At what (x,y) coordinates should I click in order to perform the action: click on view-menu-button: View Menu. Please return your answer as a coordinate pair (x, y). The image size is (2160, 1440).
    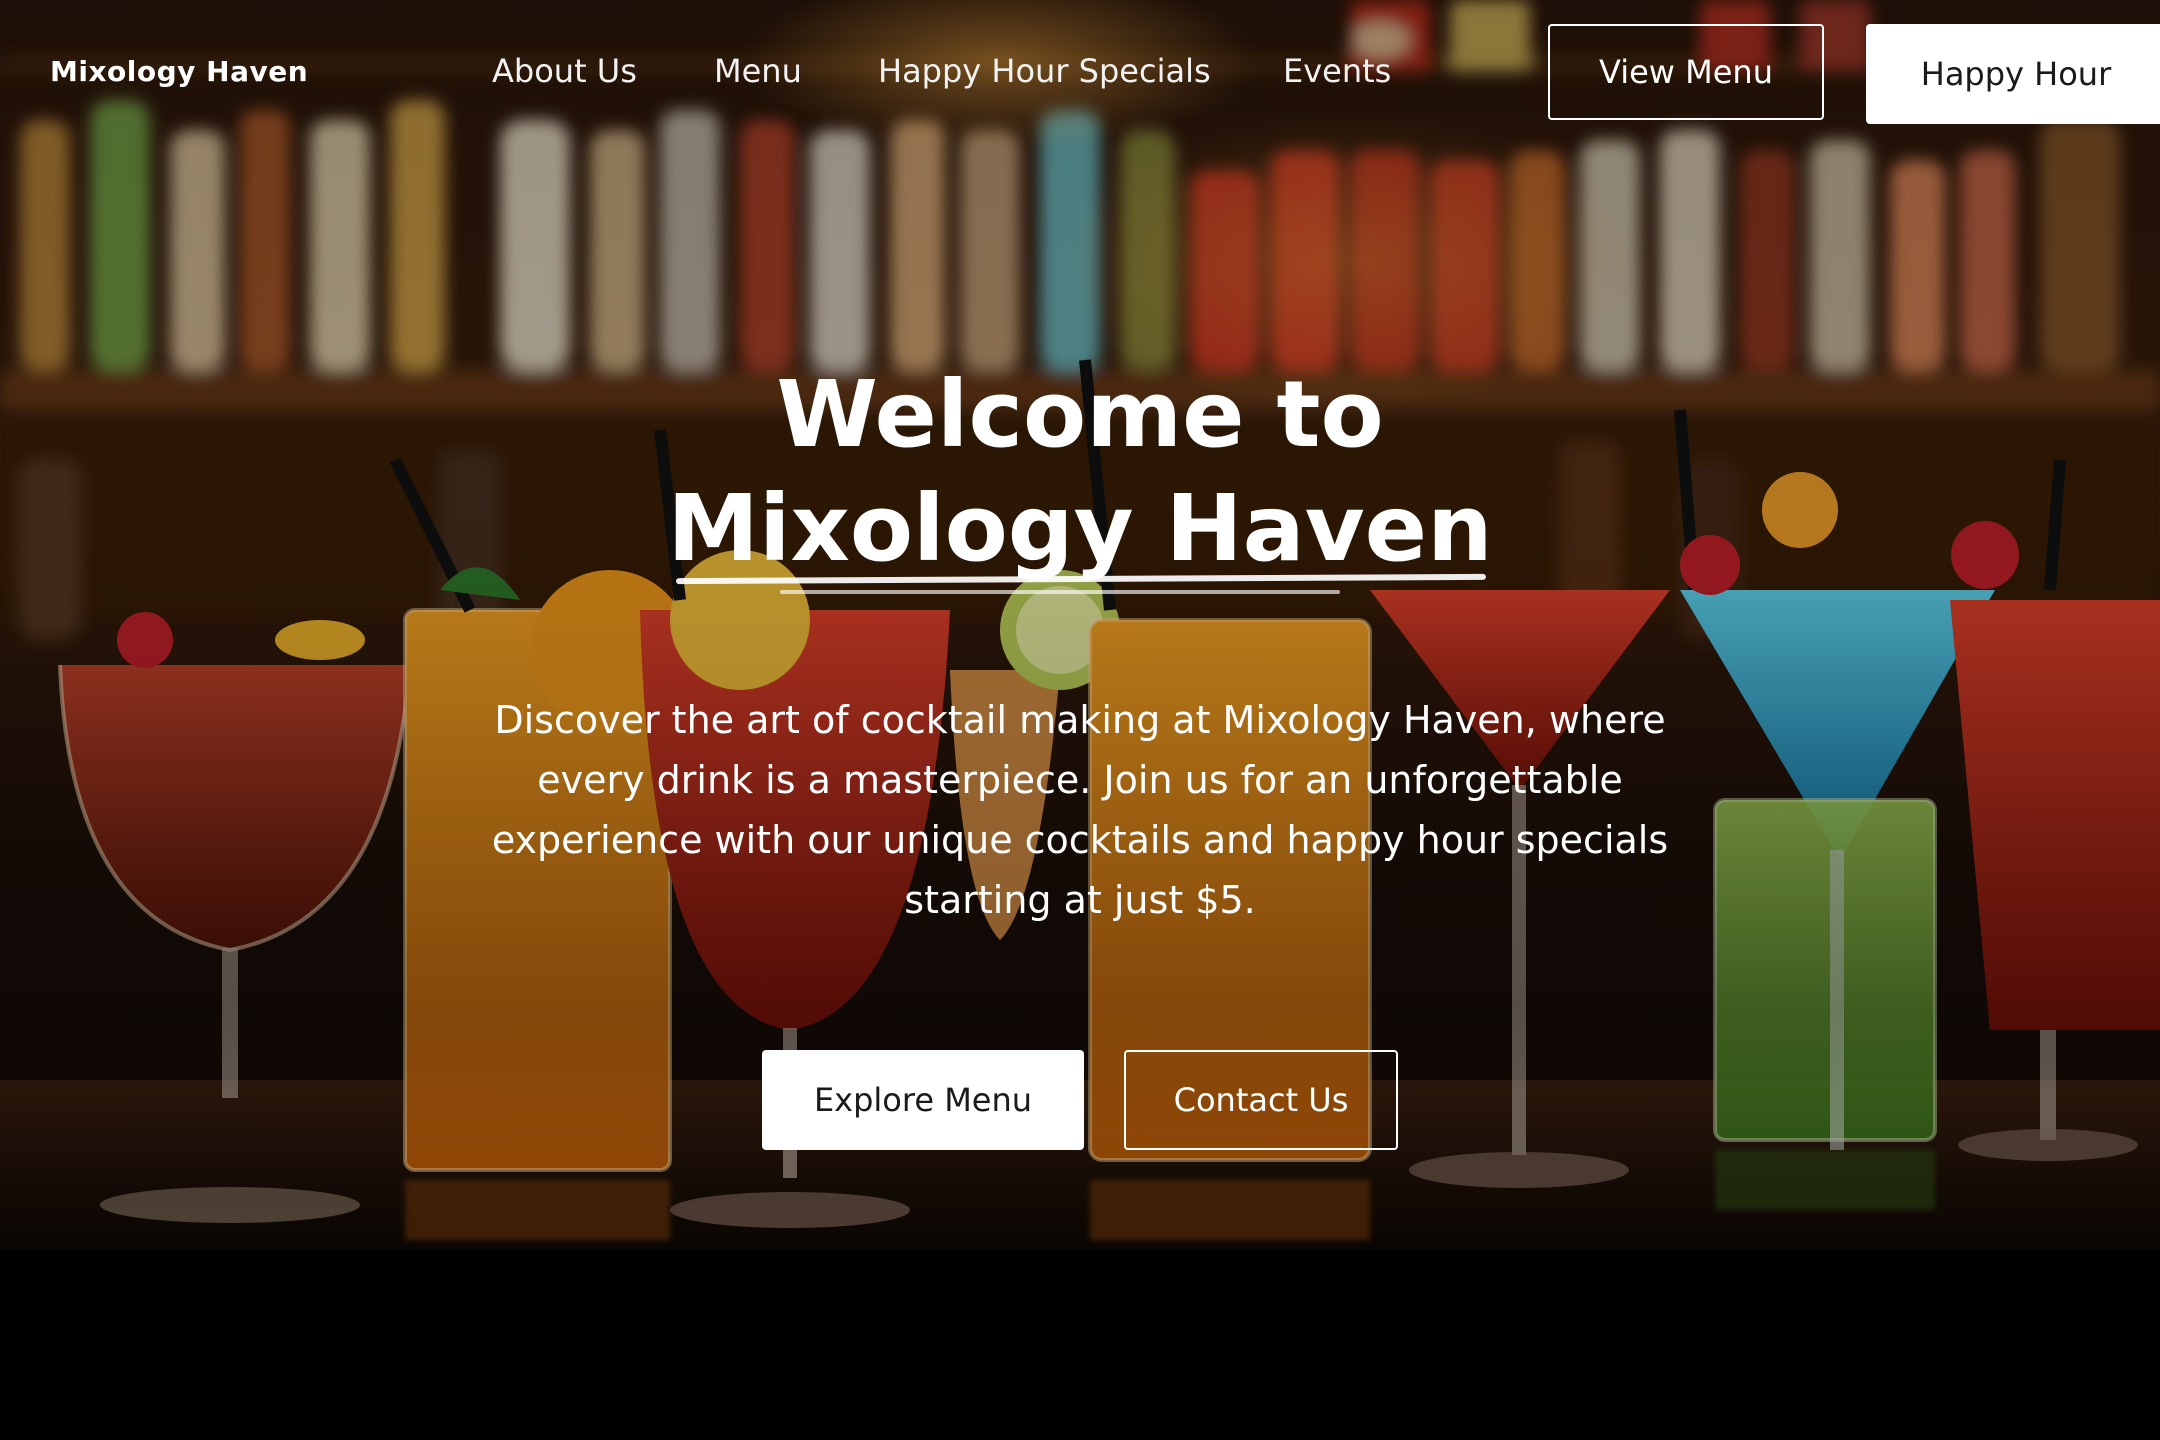
    Looking at the image, I should click on (1686, 72).